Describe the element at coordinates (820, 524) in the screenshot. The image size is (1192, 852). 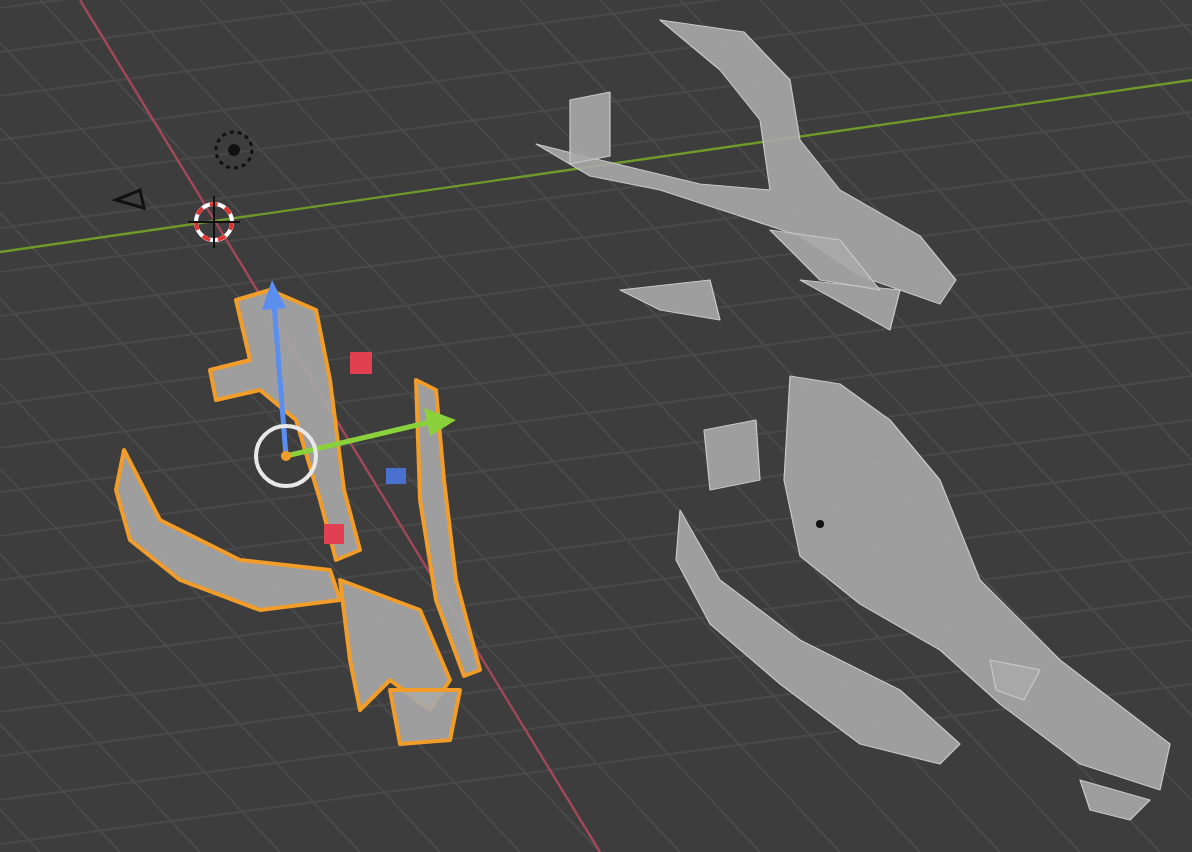
I see `origin-dot` at that location.